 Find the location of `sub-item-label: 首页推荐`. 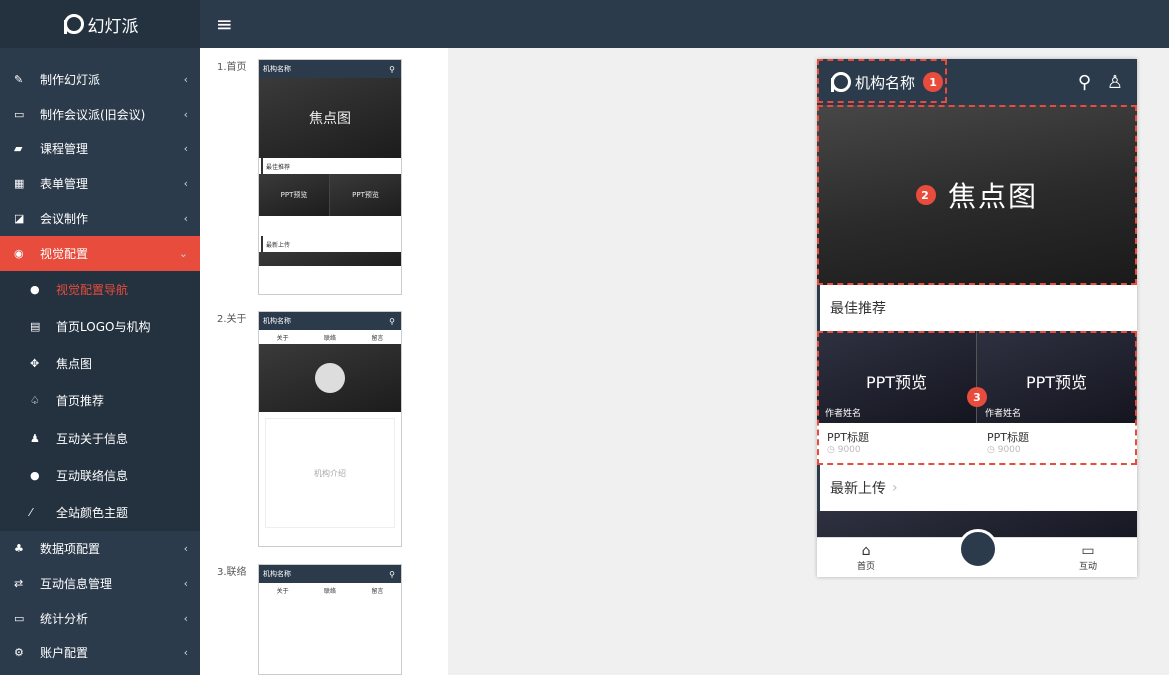

sub-item-label: 首页推荐 is located at coordinates (80, 401).